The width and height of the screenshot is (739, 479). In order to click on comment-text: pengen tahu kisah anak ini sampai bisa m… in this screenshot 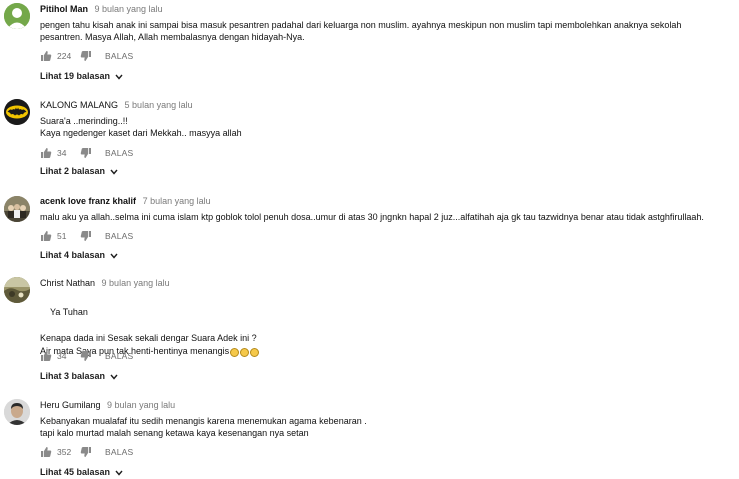, I will do `click(361, 31)`.